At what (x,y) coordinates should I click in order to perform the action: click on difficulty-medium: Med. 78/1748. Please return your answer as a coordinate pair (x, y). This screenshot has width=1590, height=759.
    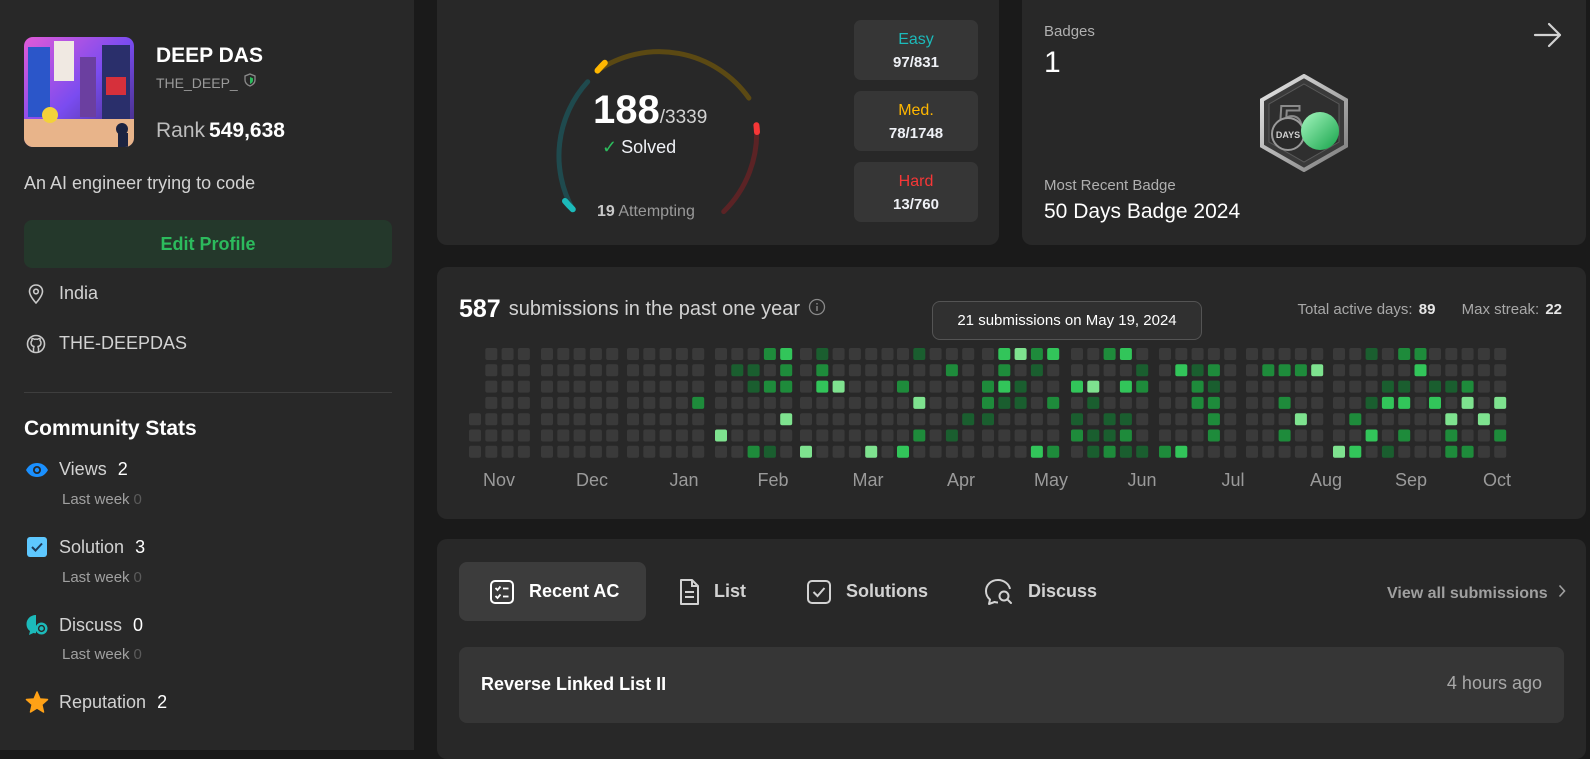
    Looking at the image, I should click on (916, 121).